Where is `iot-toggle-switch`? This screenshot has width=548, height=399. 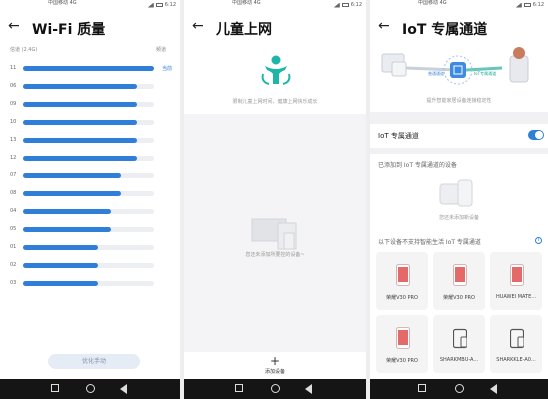
iot-toggle-switch is located at coordinates (536, 135).